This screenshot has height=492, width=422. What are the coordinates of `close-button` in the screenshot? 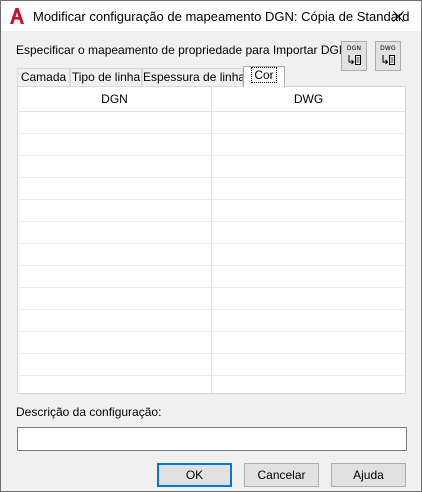 It's located at (398, 16).